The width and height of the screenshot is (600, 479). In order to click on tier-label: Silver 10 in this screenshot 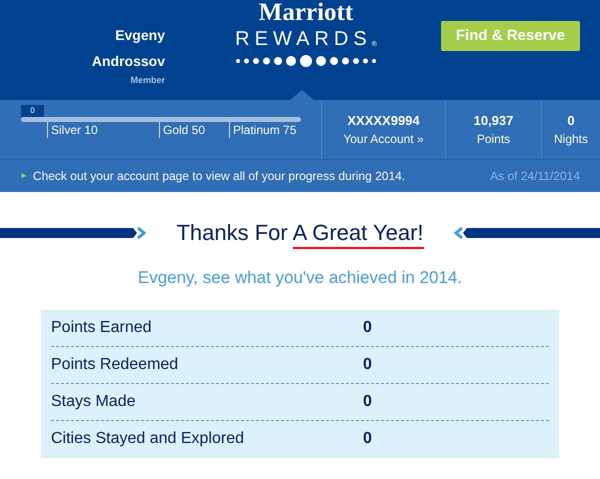, I will do `click(103, 130)`.